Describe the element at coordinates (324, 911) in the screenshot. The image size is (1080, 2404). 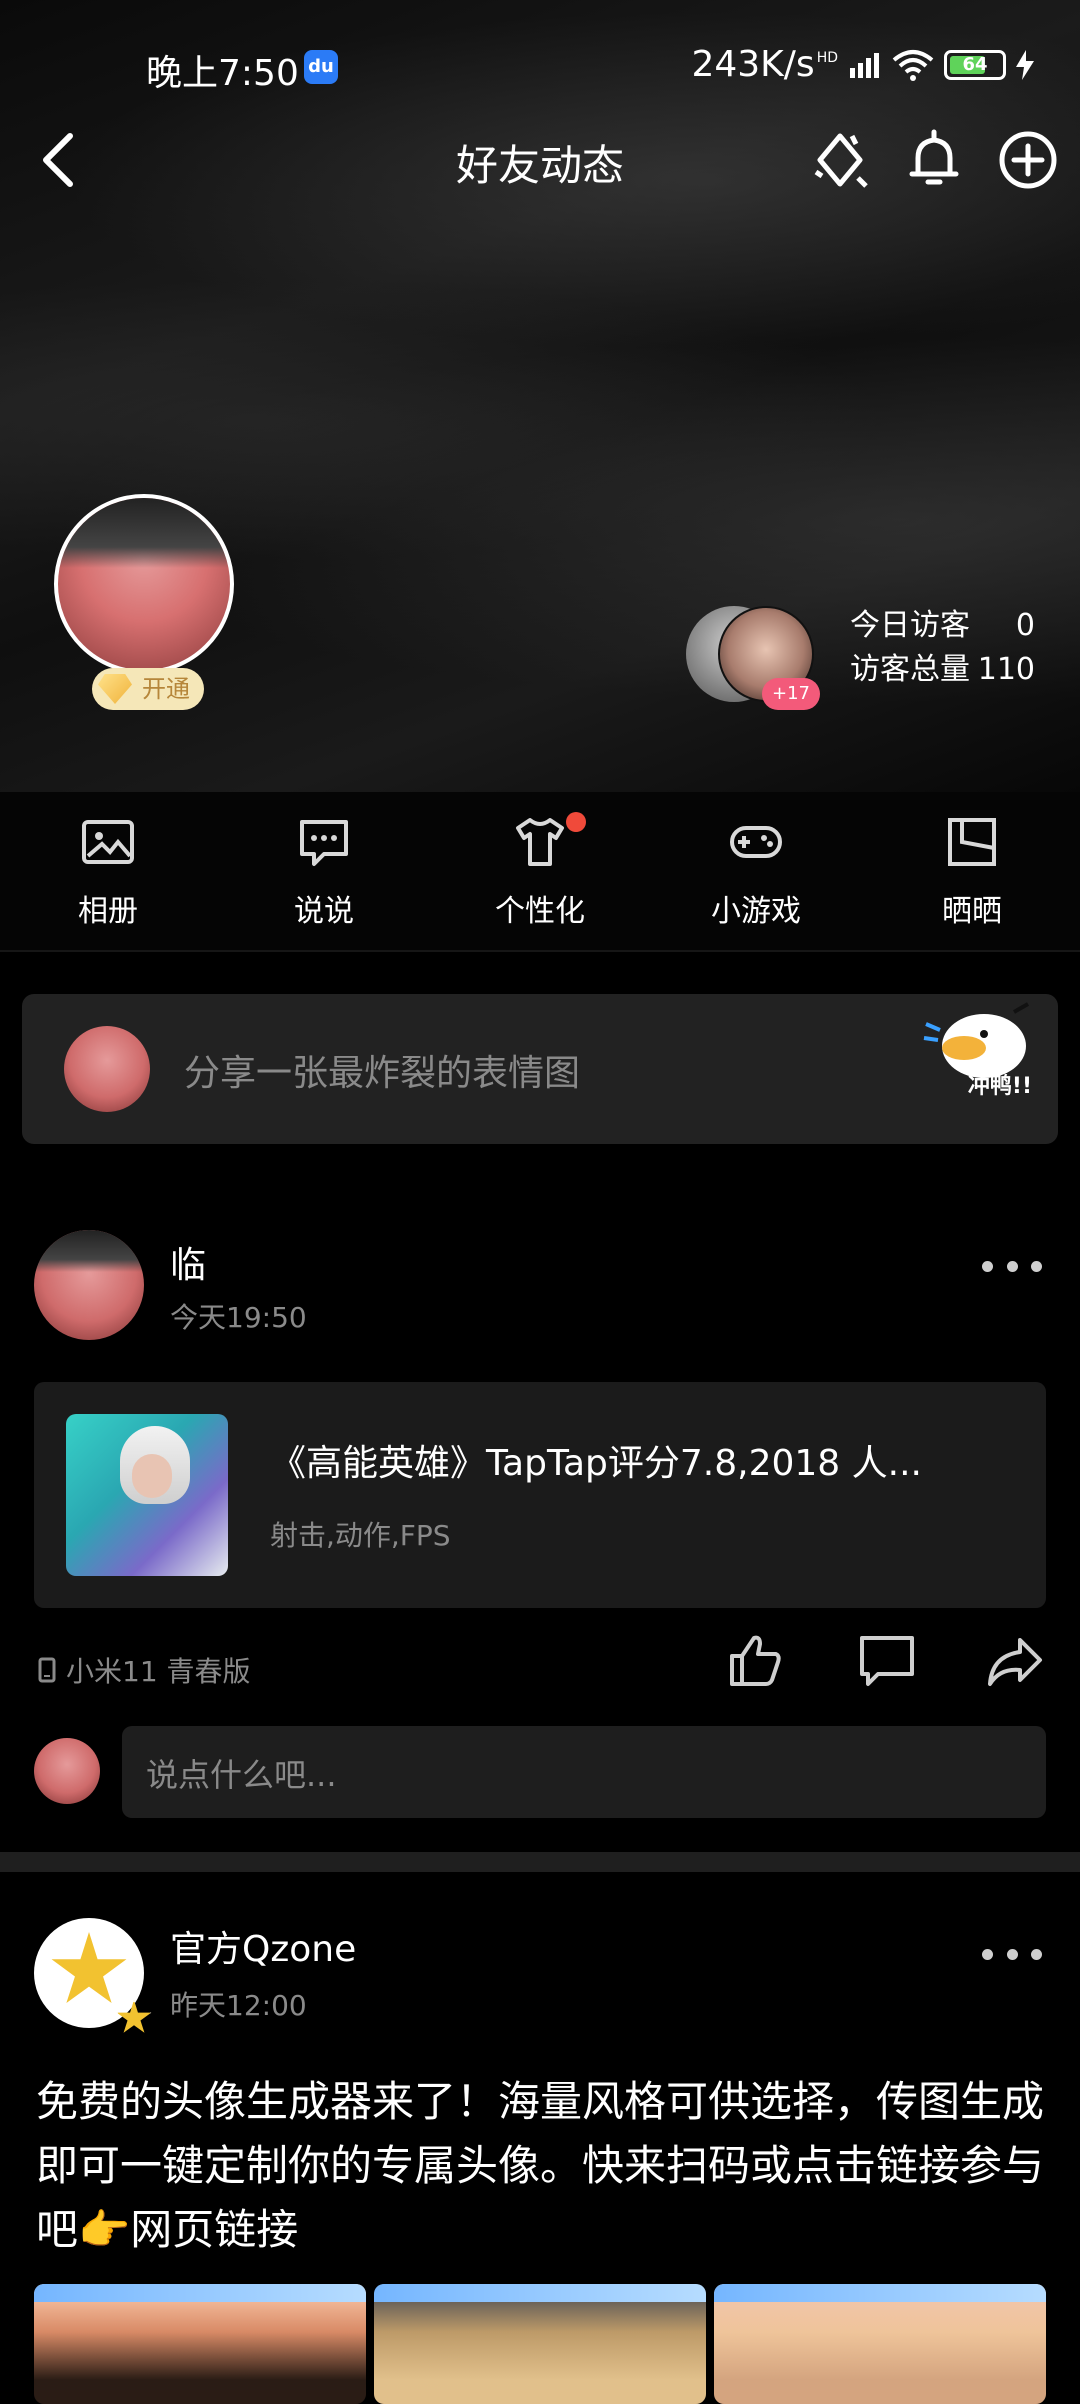
I see `quicknav-shuoshuo-label: 说说` at that location.